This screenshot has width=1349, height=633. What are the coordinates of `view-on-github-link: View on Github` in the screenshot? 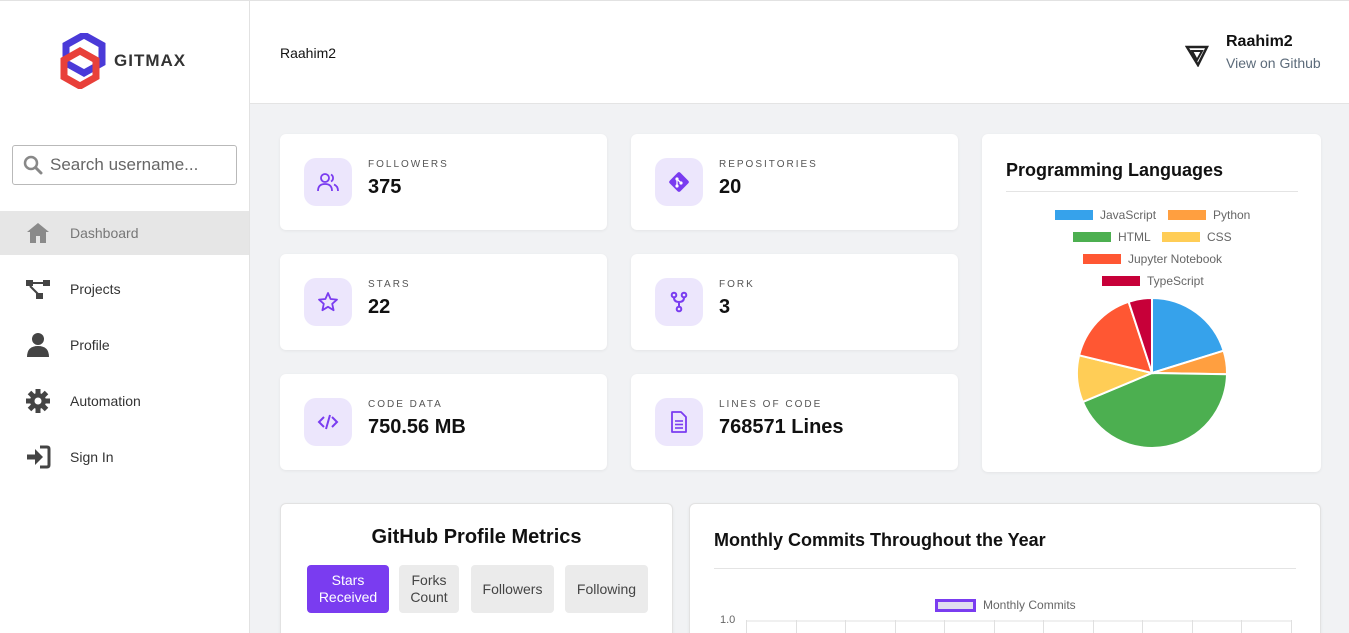 It's located at (1273, 63).